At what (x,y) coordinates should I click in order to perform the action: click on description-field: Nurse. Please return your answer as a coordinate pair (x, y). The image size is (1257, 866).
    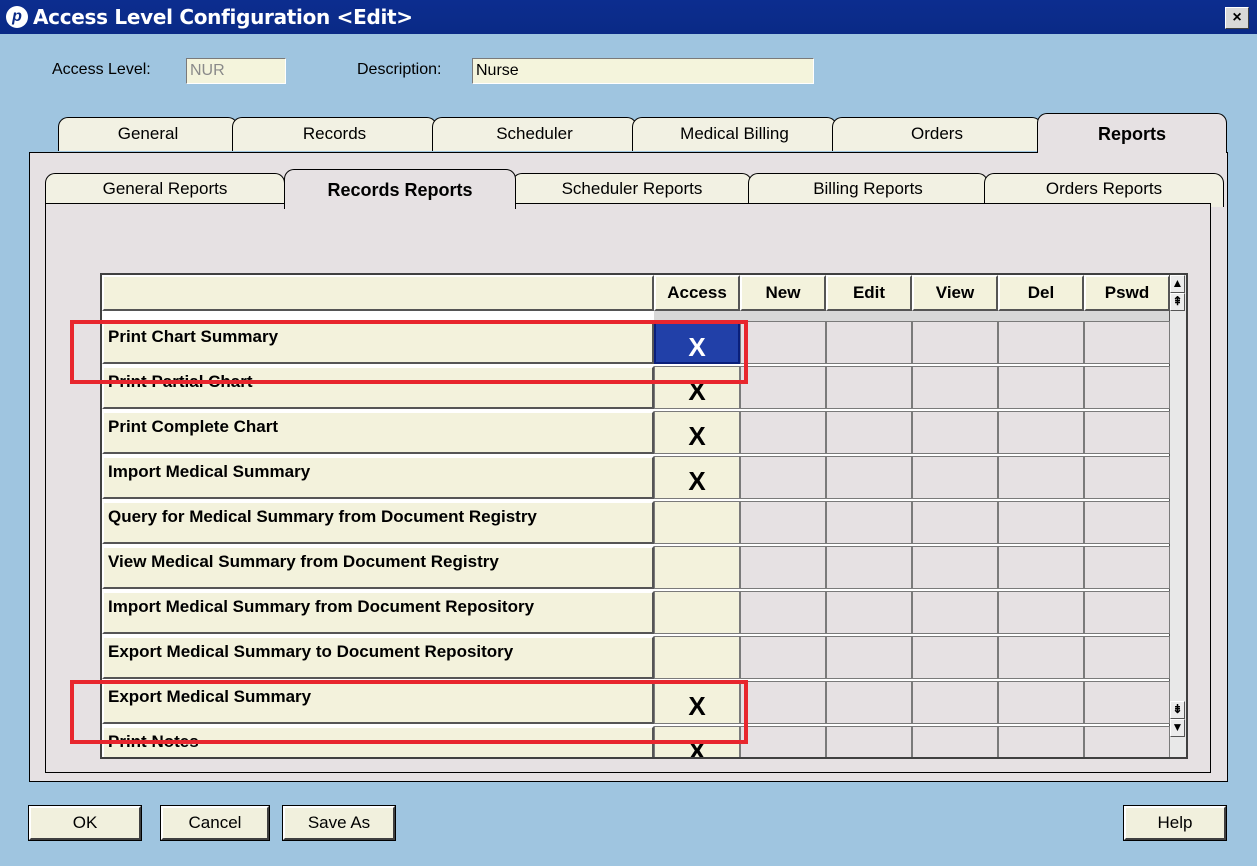
    Looking at the image, I should click on (643, 71).